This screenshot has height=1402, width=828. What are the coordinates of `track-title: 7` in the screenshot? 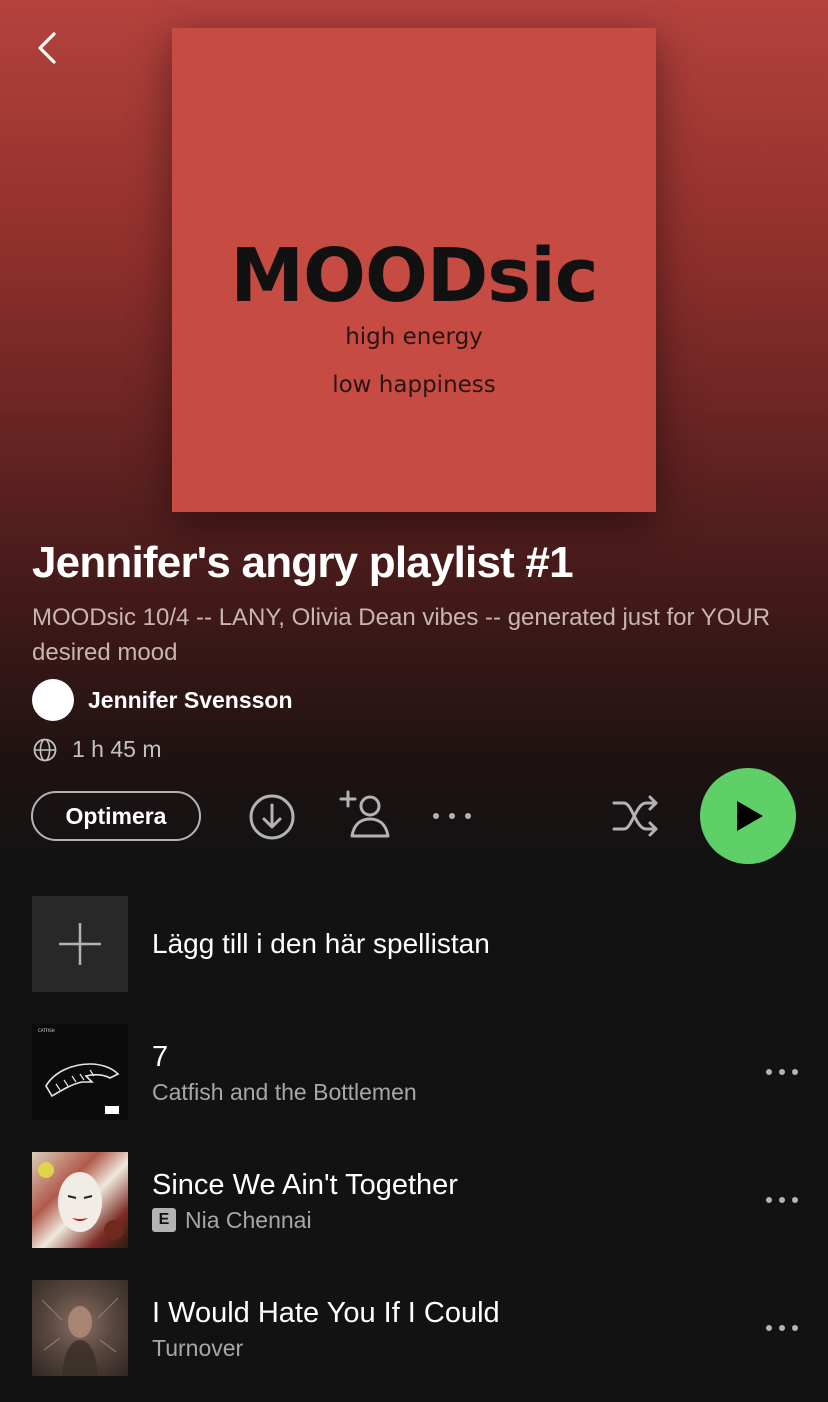 It's located at (160, 1056).